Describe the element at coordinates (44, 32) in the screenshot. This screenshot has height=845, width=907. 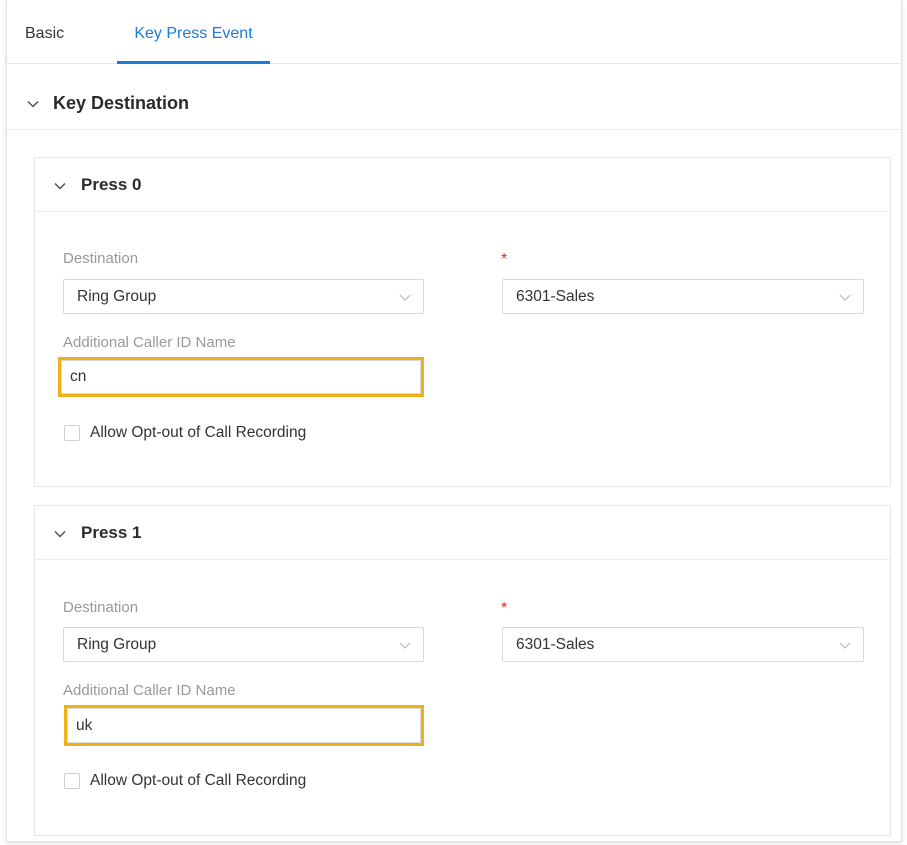
I see `tab-basic: Basic` at that location.